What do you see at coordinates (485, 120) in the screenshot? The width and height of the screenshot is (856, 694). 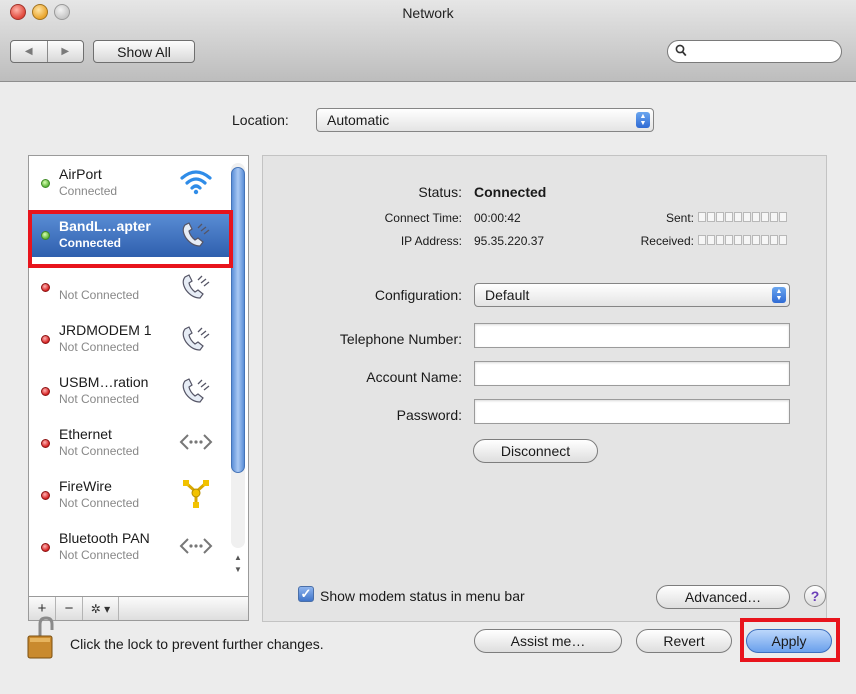 I see `location-popup: Automatic ▲ ▼` at bounding box center [485, 120].